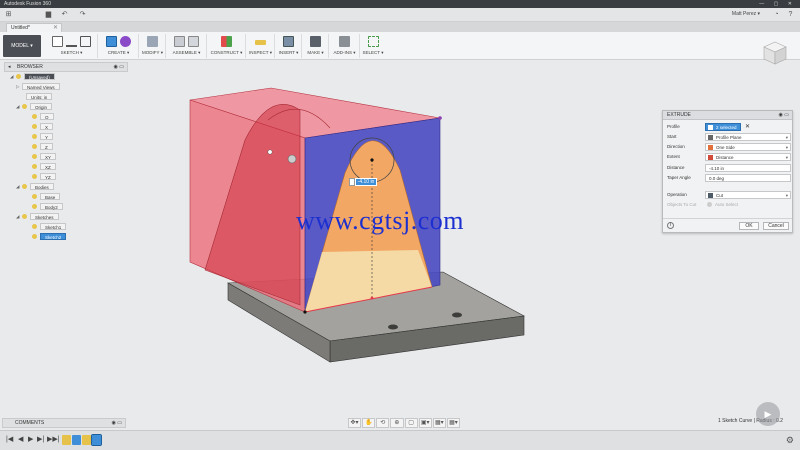 This screenshot has height=450, width=800. I want to click on distance-dimension-input: -4.10 in, so click(366, 182).